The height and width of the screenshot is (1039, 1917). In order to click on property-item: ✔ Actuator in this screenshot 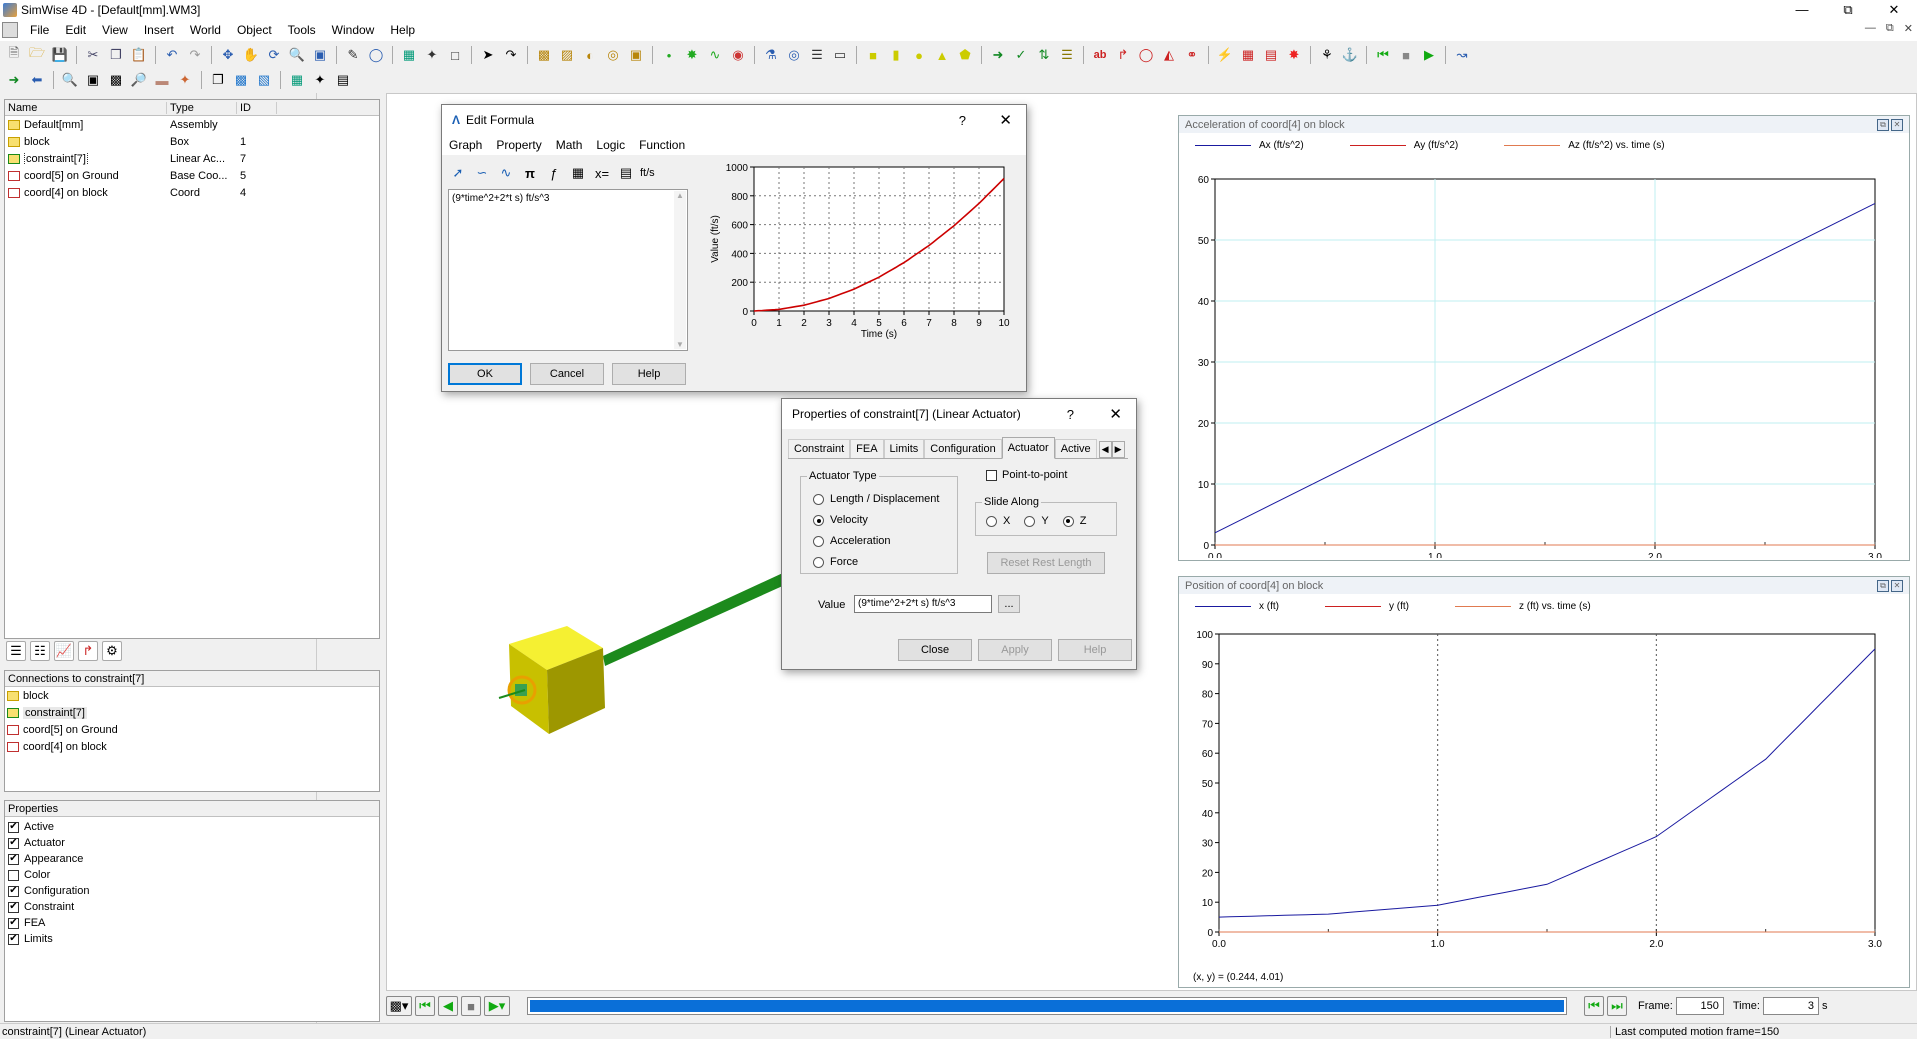, I will do `click(193, 843)`.